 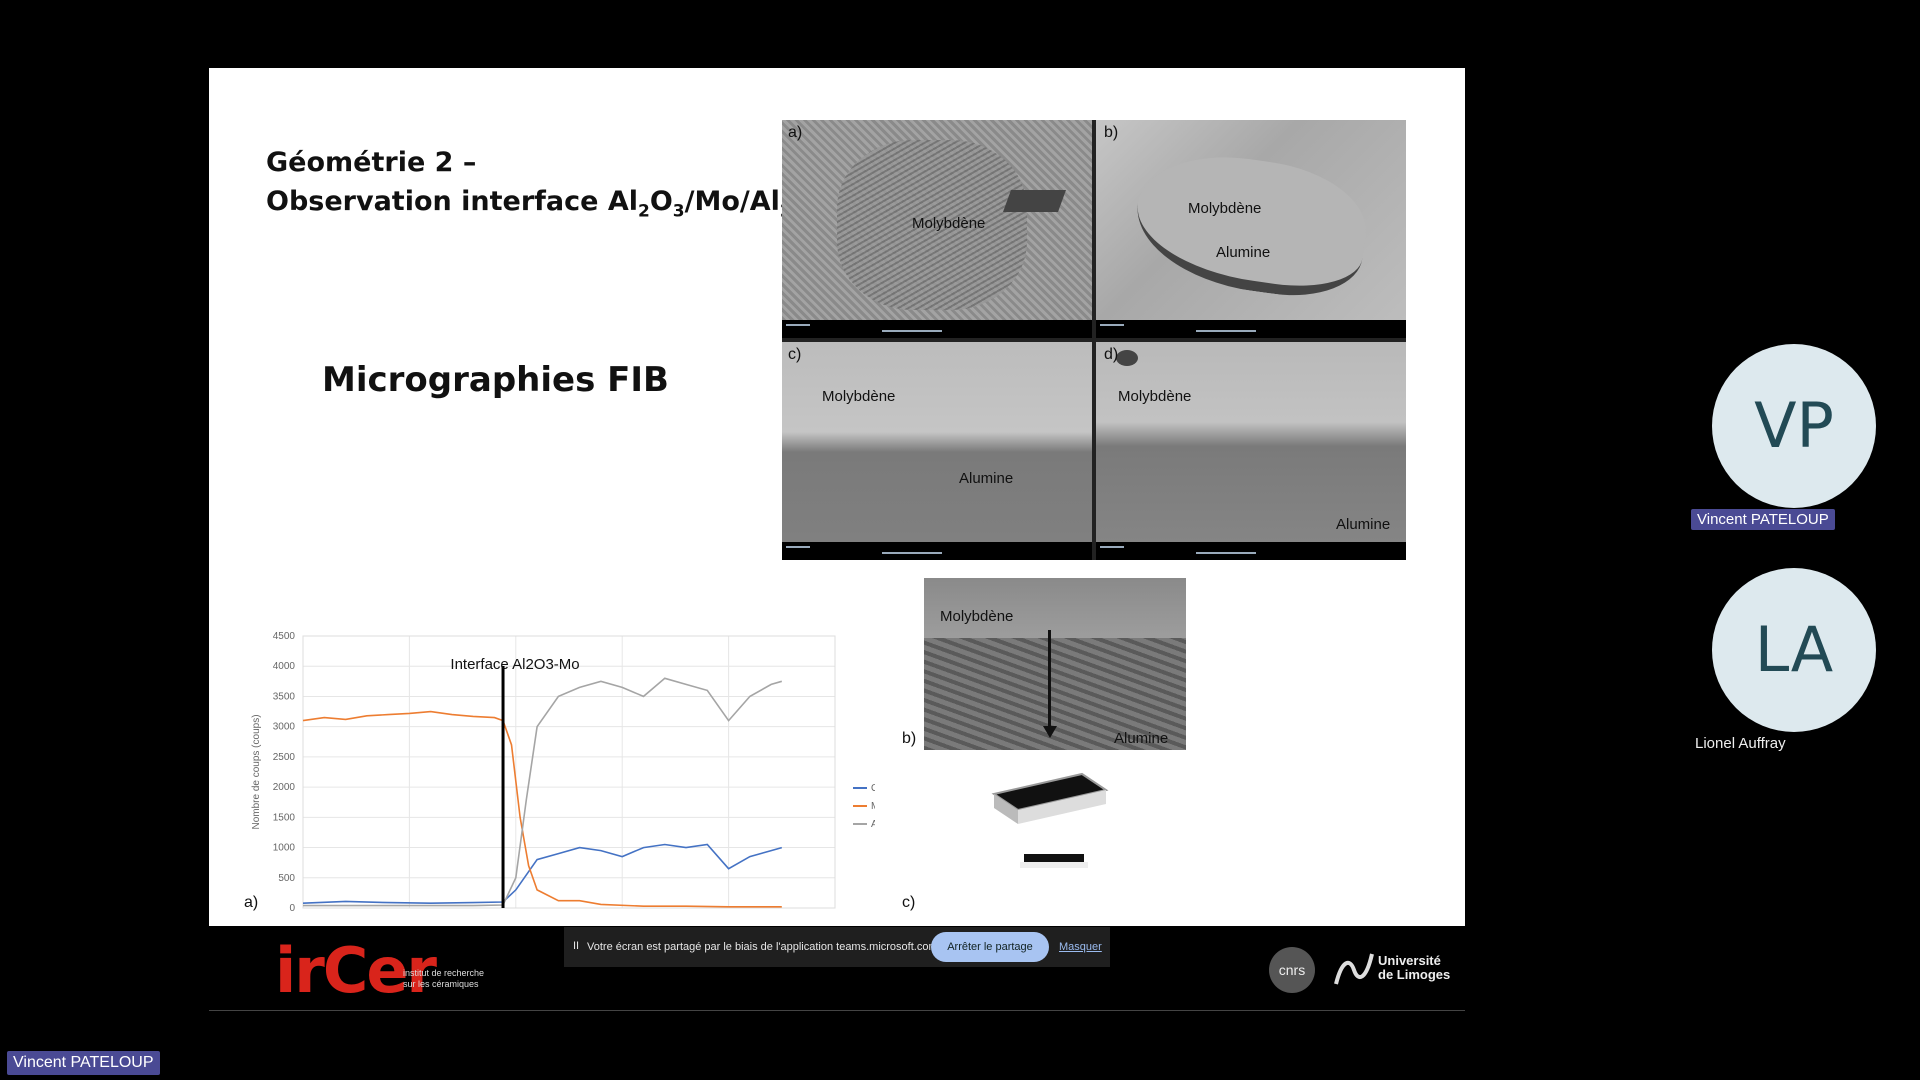 I want to click on y-tick-label: 500, so click(x=286, y=878).